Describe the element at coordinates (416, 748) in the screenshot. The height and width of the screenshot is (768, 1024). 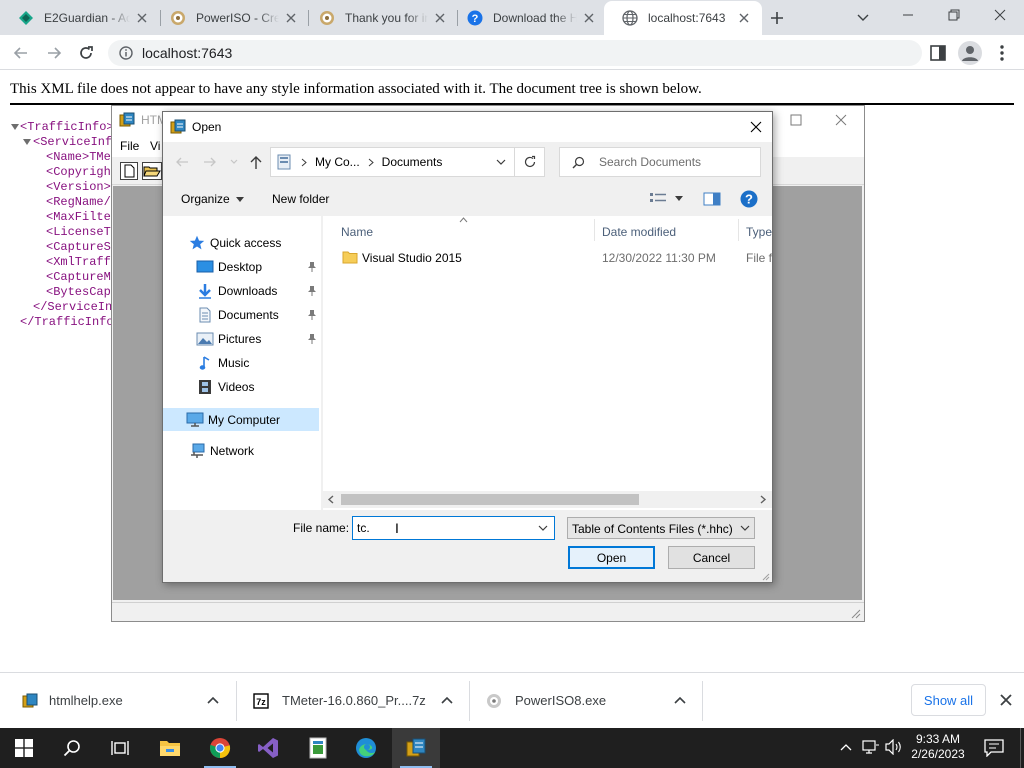
I see `htmlhelp-taskbar-button` at that location.